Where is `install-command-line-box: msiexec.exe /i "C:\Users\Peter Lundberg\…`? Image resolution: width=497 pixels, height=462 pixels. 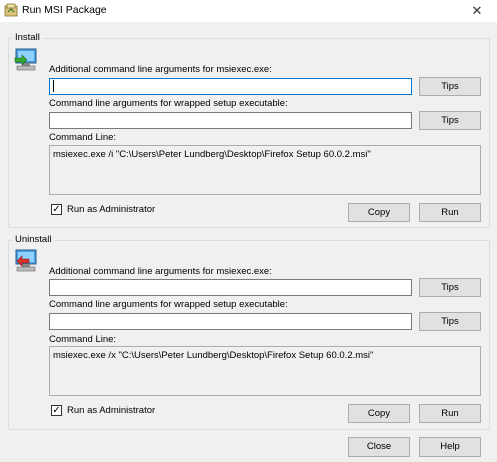
install-command-line-box: msiexec.exe /i "C:\Users\Peter Lundberg\… is located at coordinates (265, 170).